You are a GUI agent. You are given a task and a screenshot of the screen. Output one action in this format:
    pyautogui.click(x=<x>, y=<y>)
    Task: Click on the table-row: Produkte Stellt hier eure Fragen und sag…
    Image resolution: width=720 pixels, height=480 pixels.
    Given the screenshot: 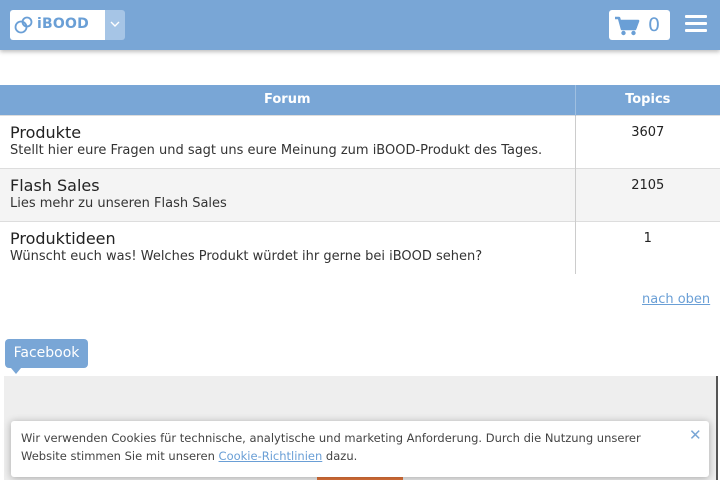 What is the action you would take?
    pyautogui.click(x=360, y=141)
    